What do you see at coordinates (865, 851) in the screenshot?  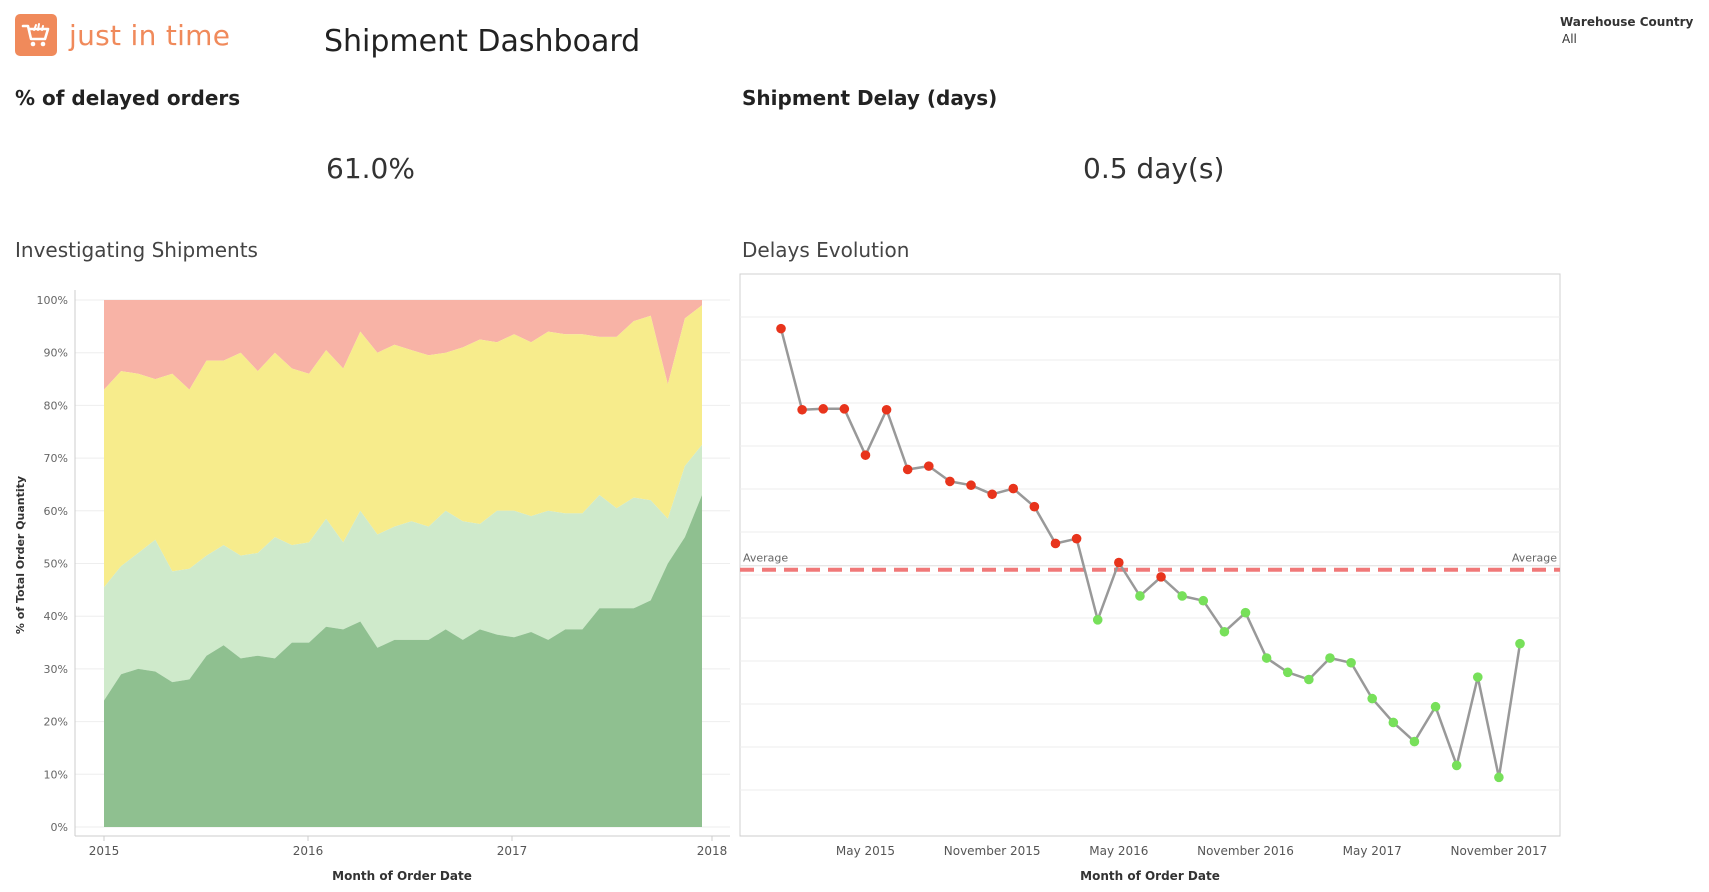 I see `x-tick-label: May 2015` at bounding box center [865, 851].